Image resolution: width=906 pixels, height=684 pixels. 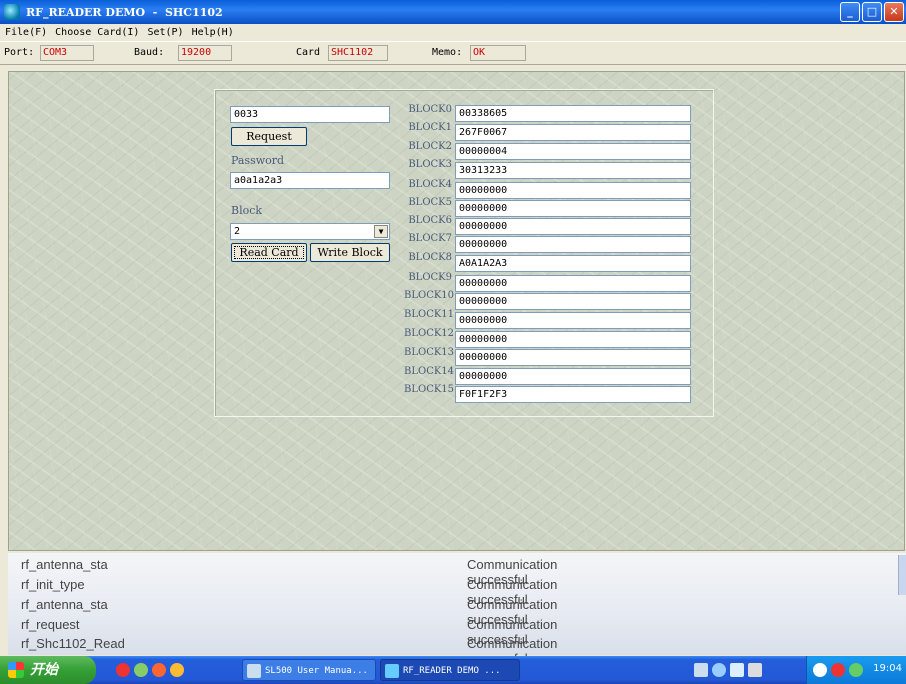 What do you see at coordinates (44, 670) in the screenshot?
I see `start-label: 开始` at bounding box center [44, 670].